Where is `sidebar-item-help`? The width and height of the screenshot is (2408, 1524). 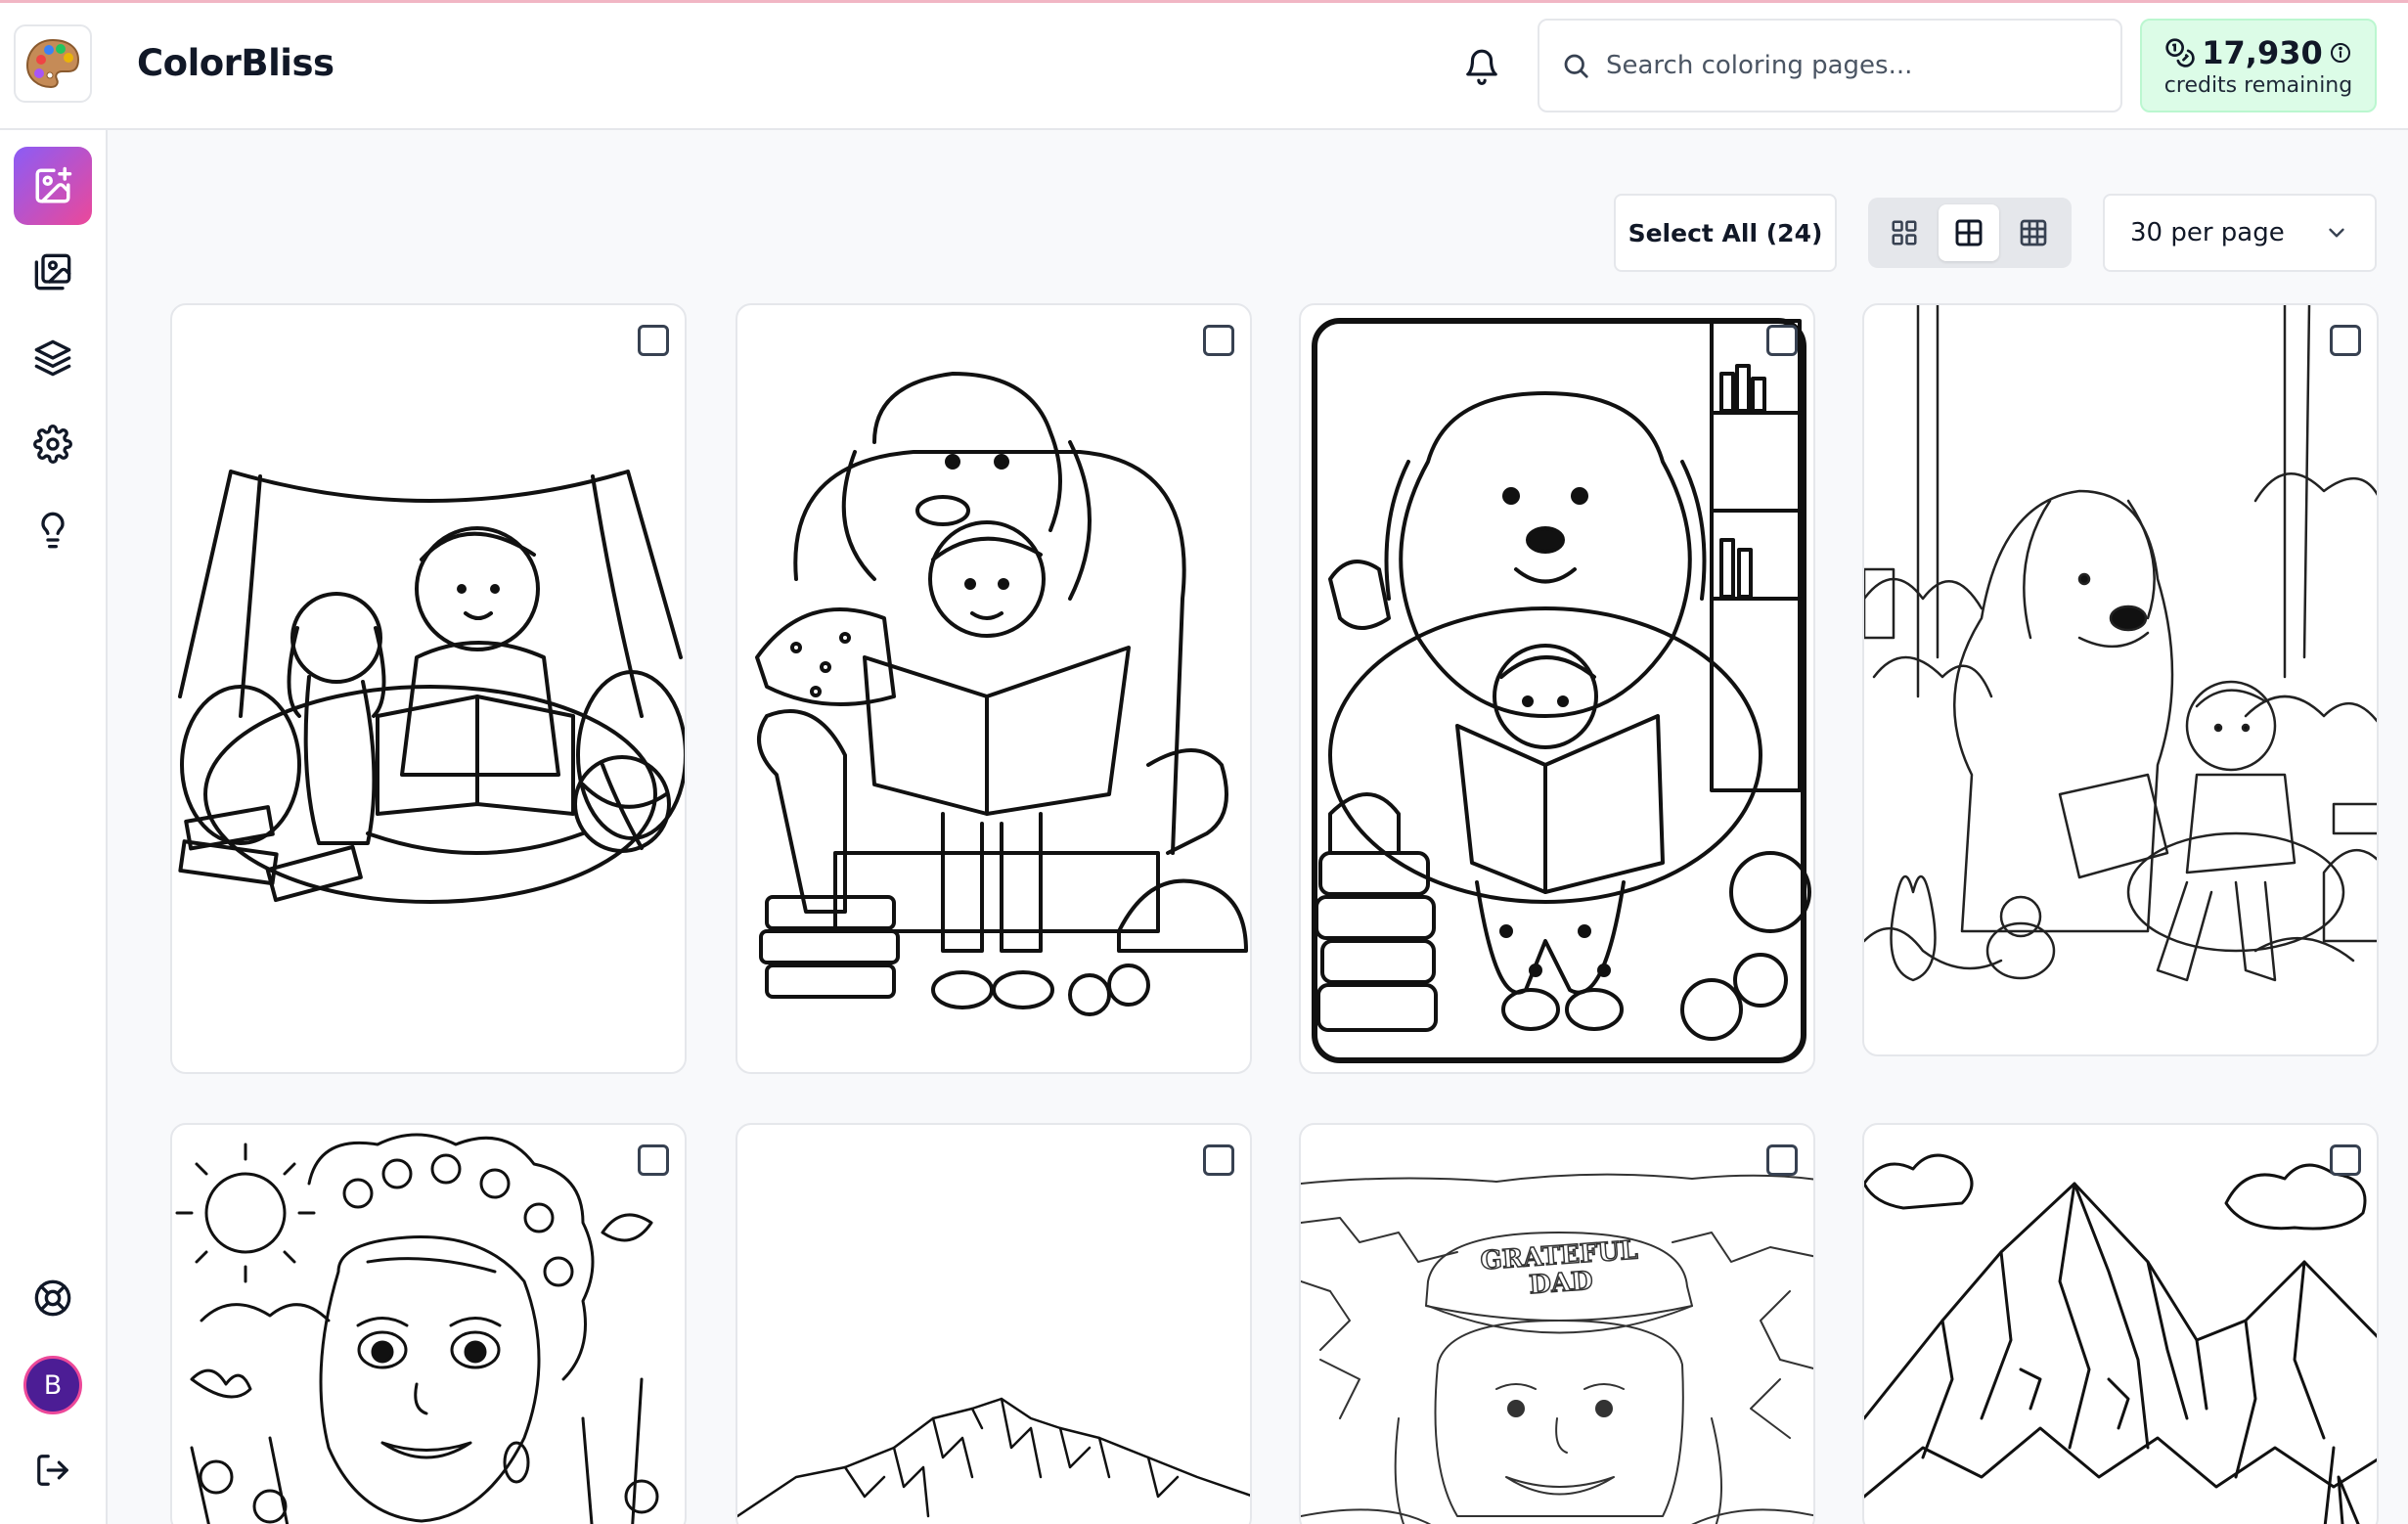
sidebar-item-help is located at coordinates (53, 1298).